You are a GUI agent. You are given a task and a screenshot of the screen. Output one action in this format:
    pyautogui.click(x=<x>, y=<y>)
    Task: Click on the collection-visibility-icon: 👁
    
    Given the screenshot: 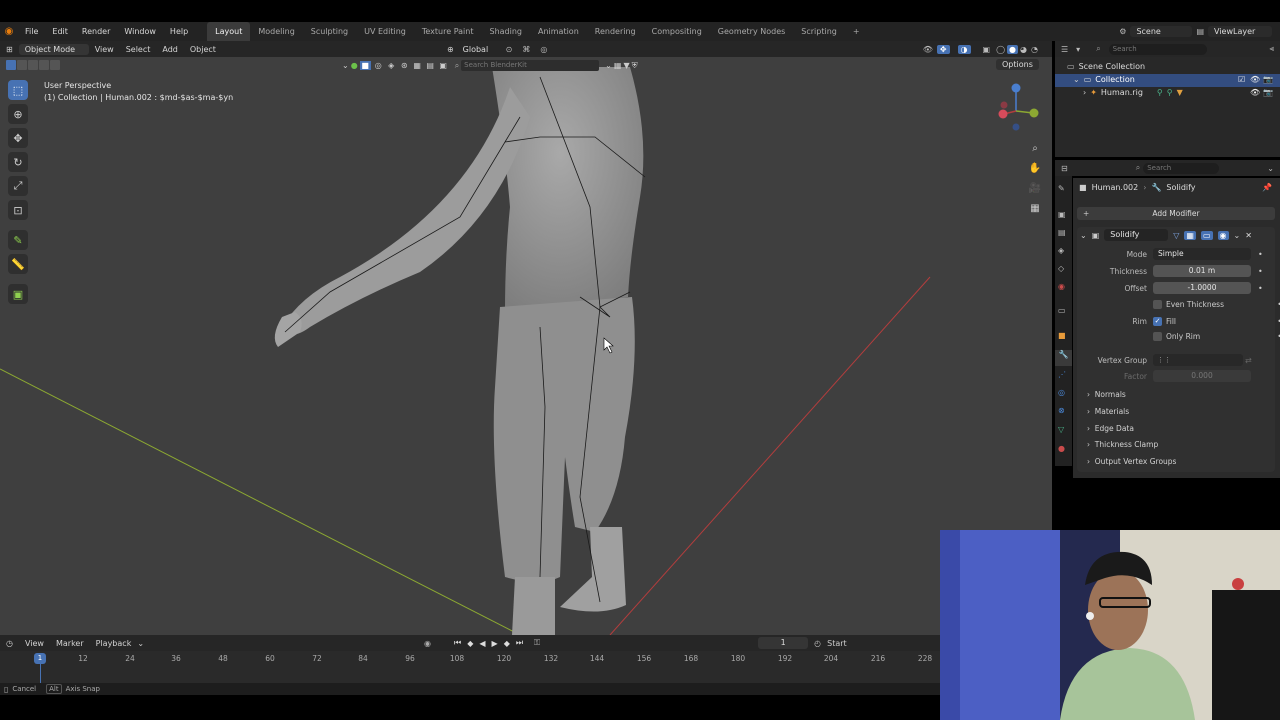 What is the action you would take?
    pyautogui.click(x=1255, y=79)
    